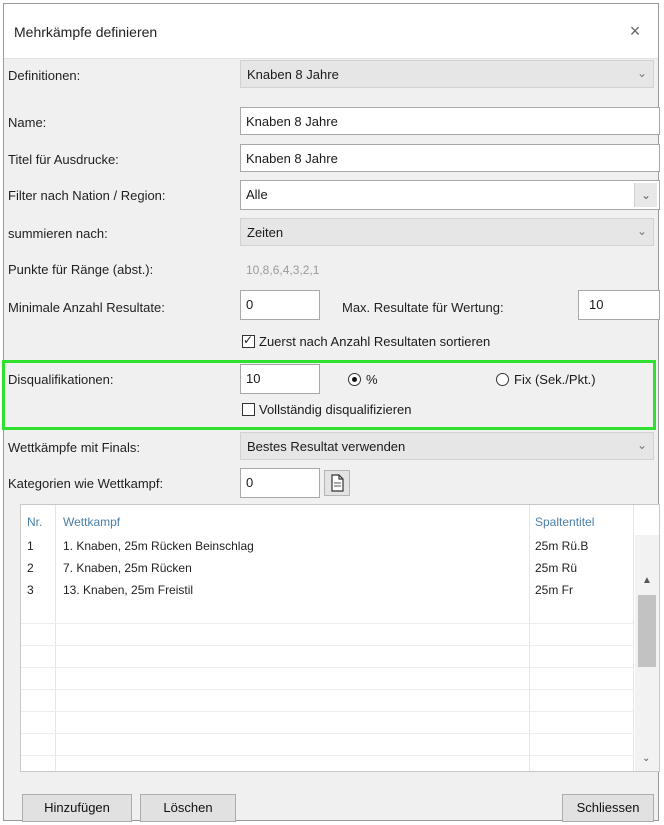  I want to click on titel-value: Knaben 8 Jahre, so click(292, 158).